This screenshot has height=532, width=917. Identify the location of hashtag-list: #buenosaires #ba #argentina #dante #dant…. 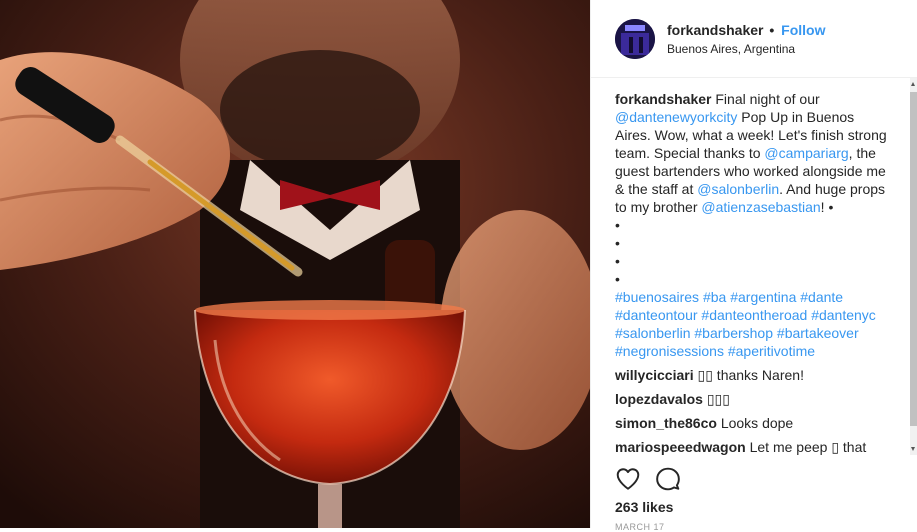
(754, 324).